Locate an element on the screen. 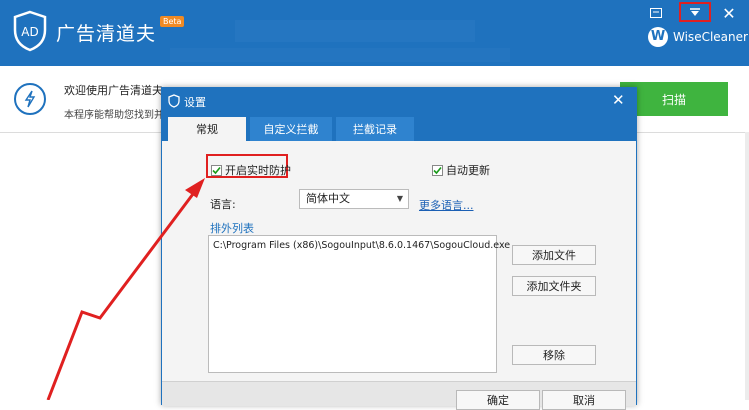 The width and height of the screenshot is (749, 410). cancel-button: 取消 is located at coordinates (584, 400).